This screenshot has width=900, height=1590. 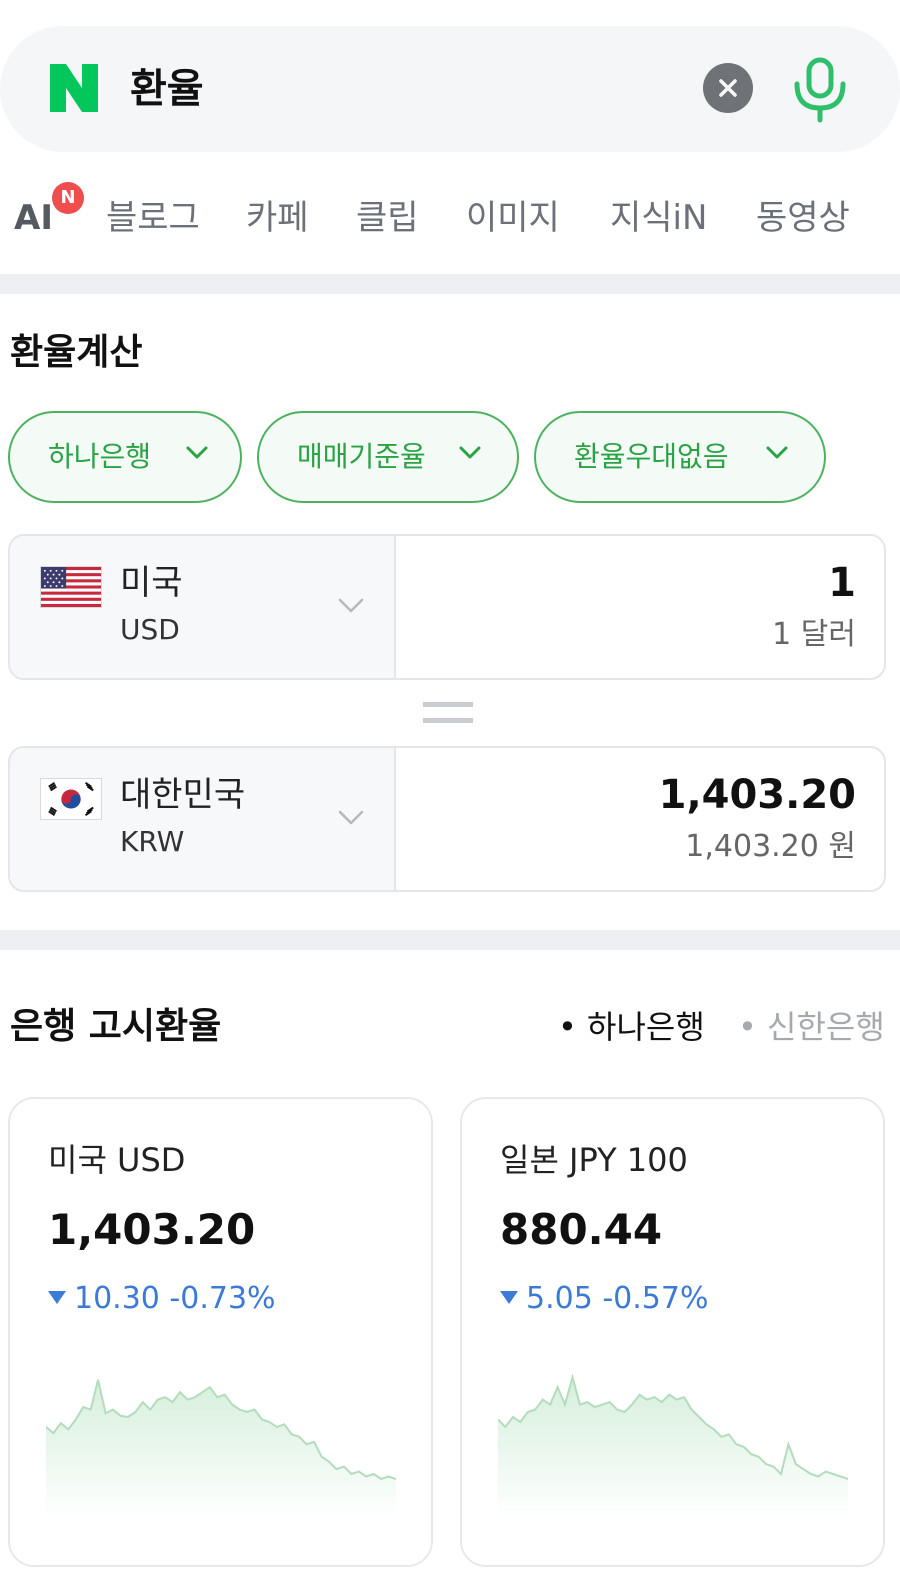 I want to click on search-query: 환율, so click(x=167, y=89).